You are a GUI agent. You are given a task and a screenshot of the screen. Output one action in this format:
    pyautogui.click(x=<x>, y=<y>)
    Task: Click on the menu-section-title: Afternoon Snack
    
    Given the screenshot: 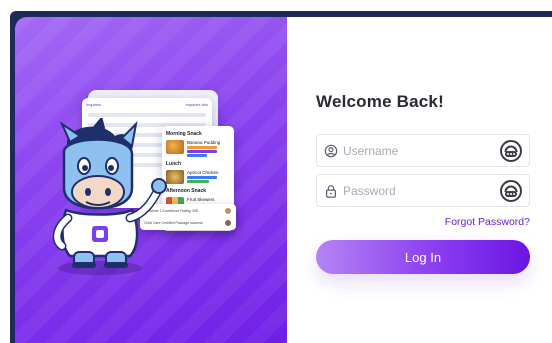 What is the action you would take?
    pyautogui.click(x=186, y=191)
    